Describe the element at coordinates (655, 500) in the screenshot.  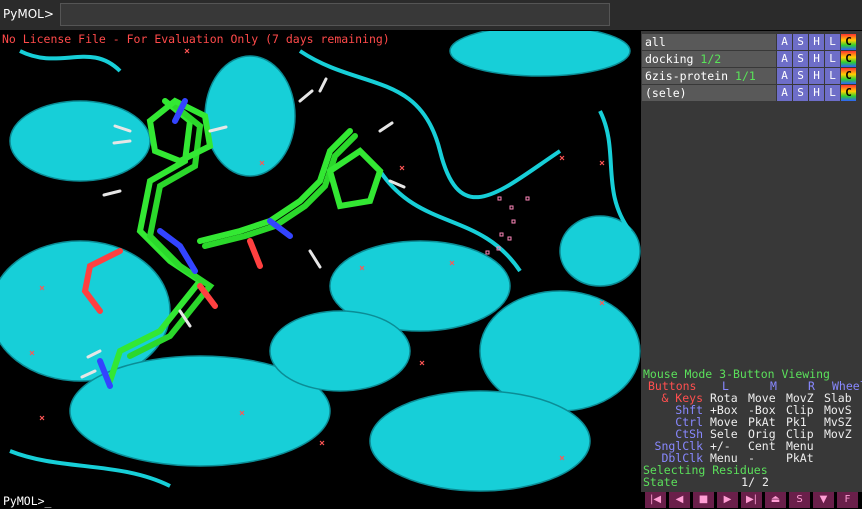
I see `rewind-button: |◀` at that location.